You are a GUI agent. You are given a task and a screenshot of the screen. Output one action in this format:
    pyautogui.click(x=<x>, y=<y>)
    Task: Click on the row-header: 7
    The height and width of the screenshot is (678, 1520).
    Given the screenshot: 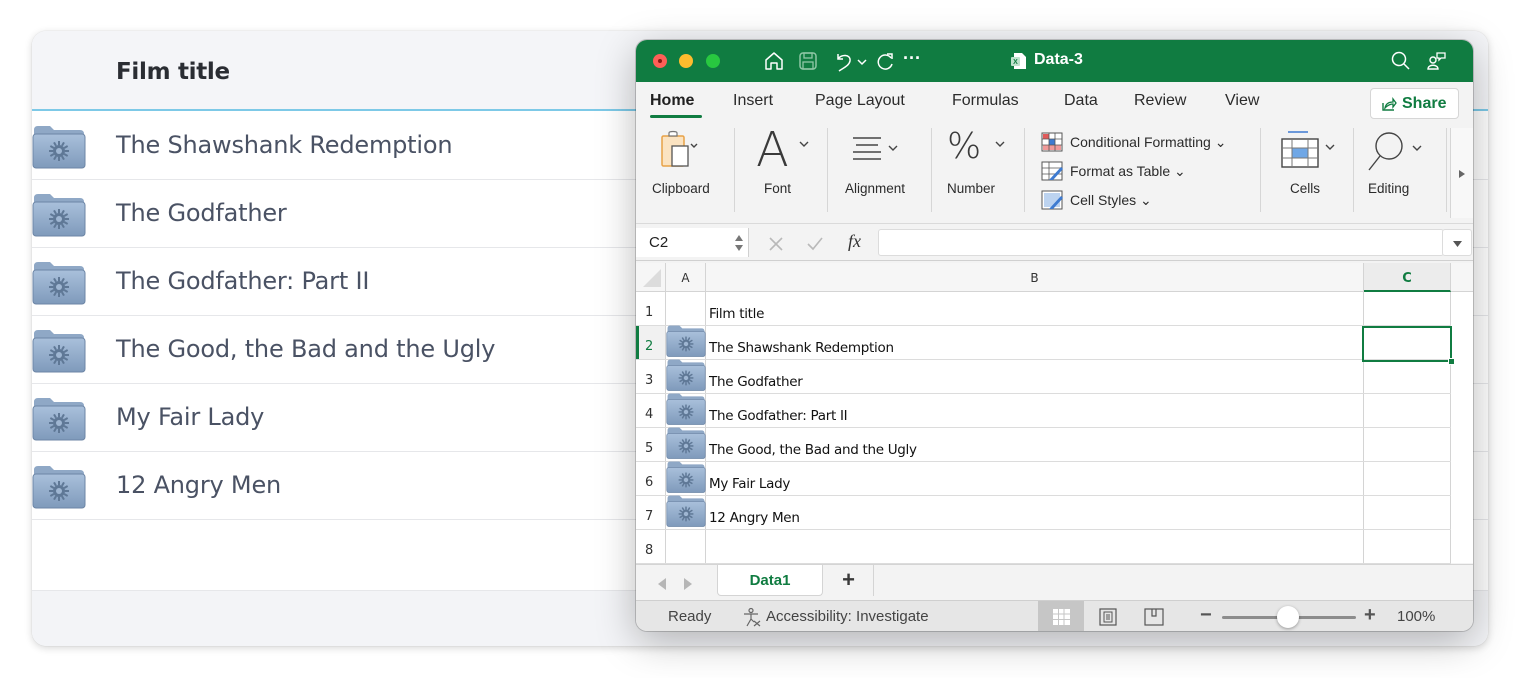 What is the action you would take?
    pyautogui.click(x=651, y=512)
    